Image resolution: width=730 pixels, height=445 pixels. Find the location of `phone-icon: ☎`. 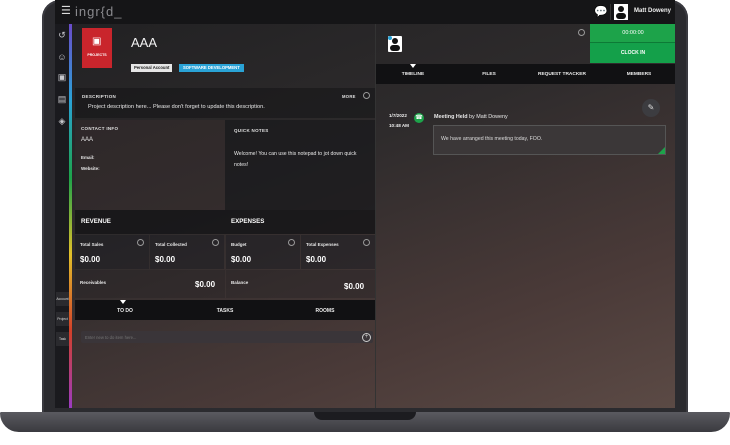

phone-icon: ☎ is located at coordinates (419, 118).